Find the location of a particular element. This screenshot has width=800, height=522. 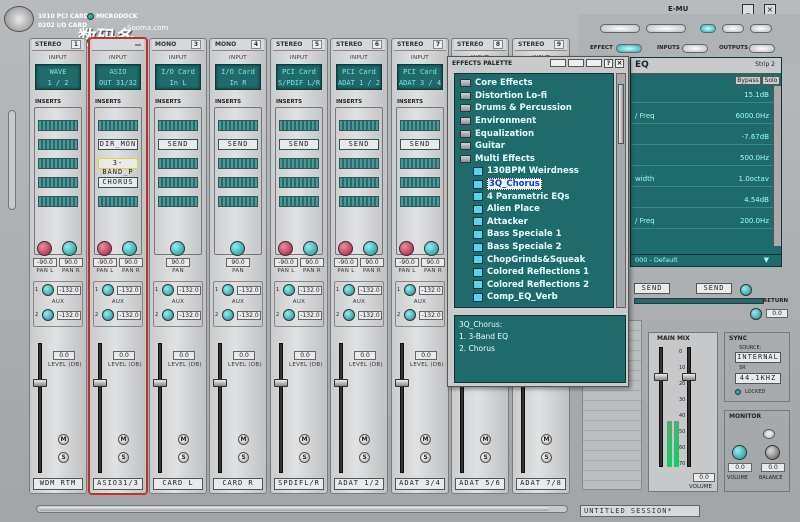

insert-slot: DIR_MON is located at coordinates (118, 144).